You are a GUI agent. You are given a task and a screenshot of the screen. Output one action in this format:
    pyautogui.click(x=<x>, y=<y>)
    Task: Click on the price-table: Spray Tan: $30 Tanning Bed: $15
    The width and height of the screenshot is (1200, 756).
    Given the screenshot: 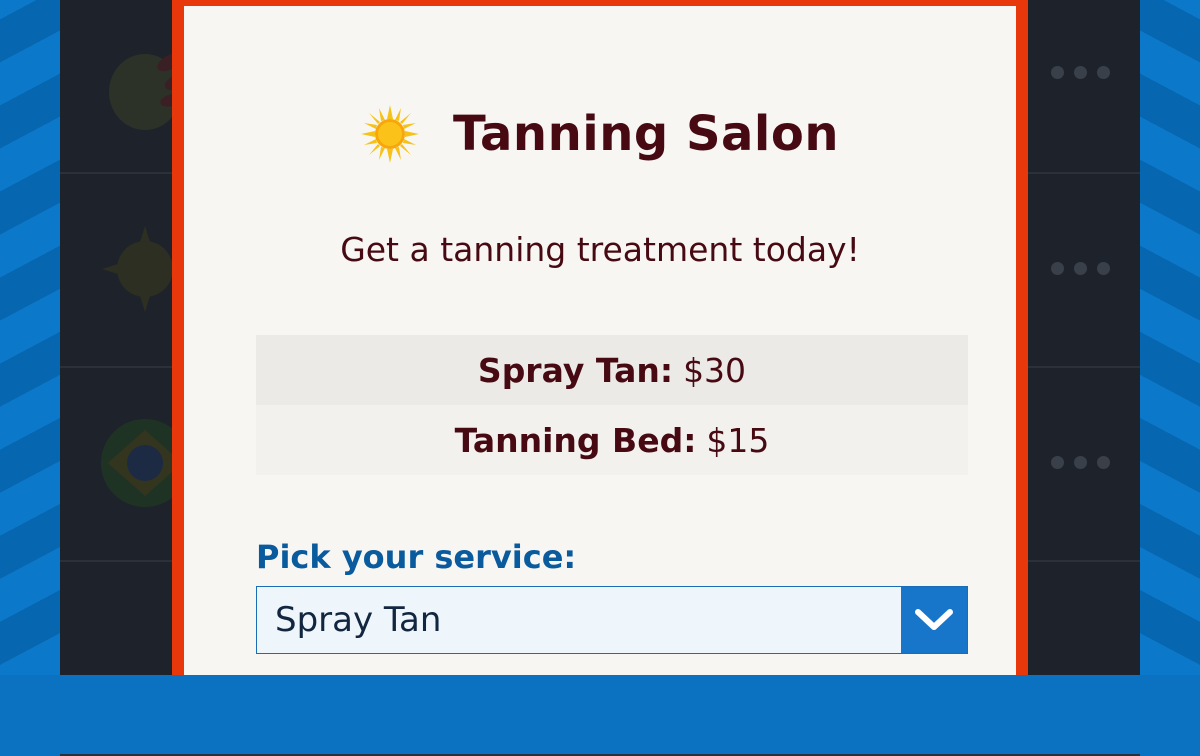 What is the action you would take?
    pyautogui.click(x=612, y=405)
    